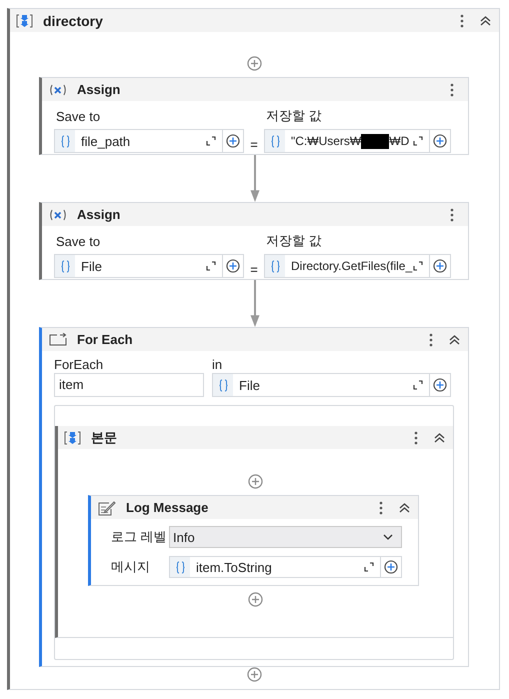  What do you see at coordinates (58, 339) in the screenshot?
I see `loop-icon` at bounding box center [58, 339].